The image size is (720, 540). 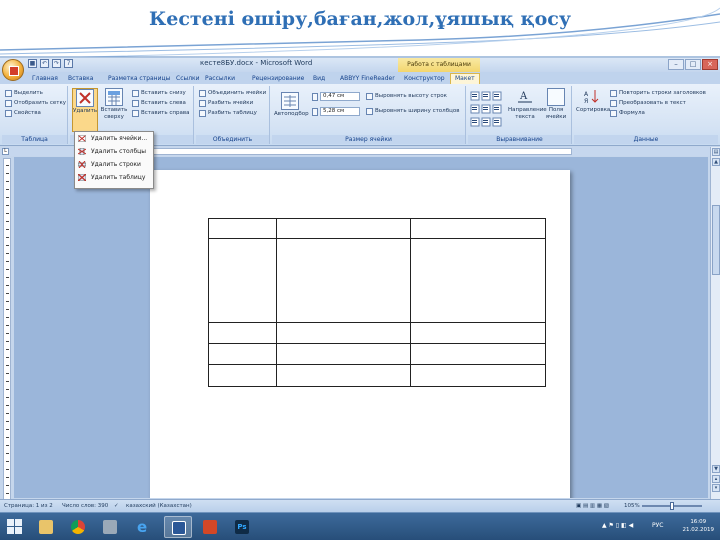 What do you see at coordinates (139, 79) in the screenshot?
I see `tab-page-layout: Разметка страницы` at bounding box center [139, 79].